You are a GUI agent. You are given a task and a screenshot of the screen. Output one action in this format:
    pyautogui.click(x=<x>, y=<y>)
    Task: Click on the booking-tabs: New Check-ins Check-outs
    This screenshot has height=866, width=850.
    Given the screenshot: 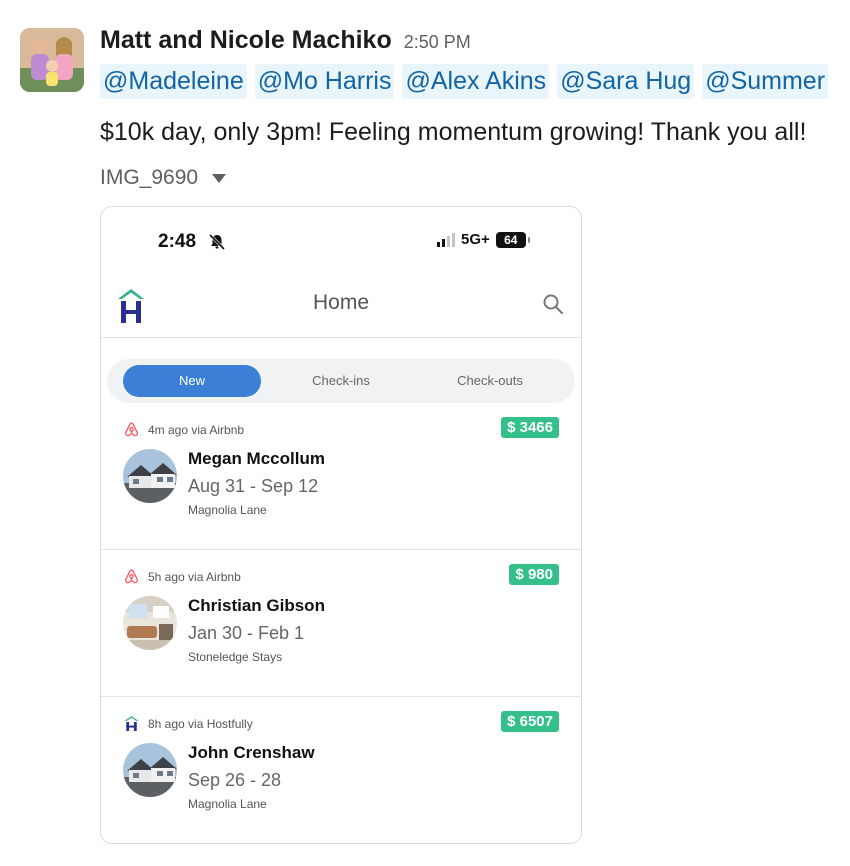 What is the action you would take?
    pyautogui.click(x=341, y=381)
    